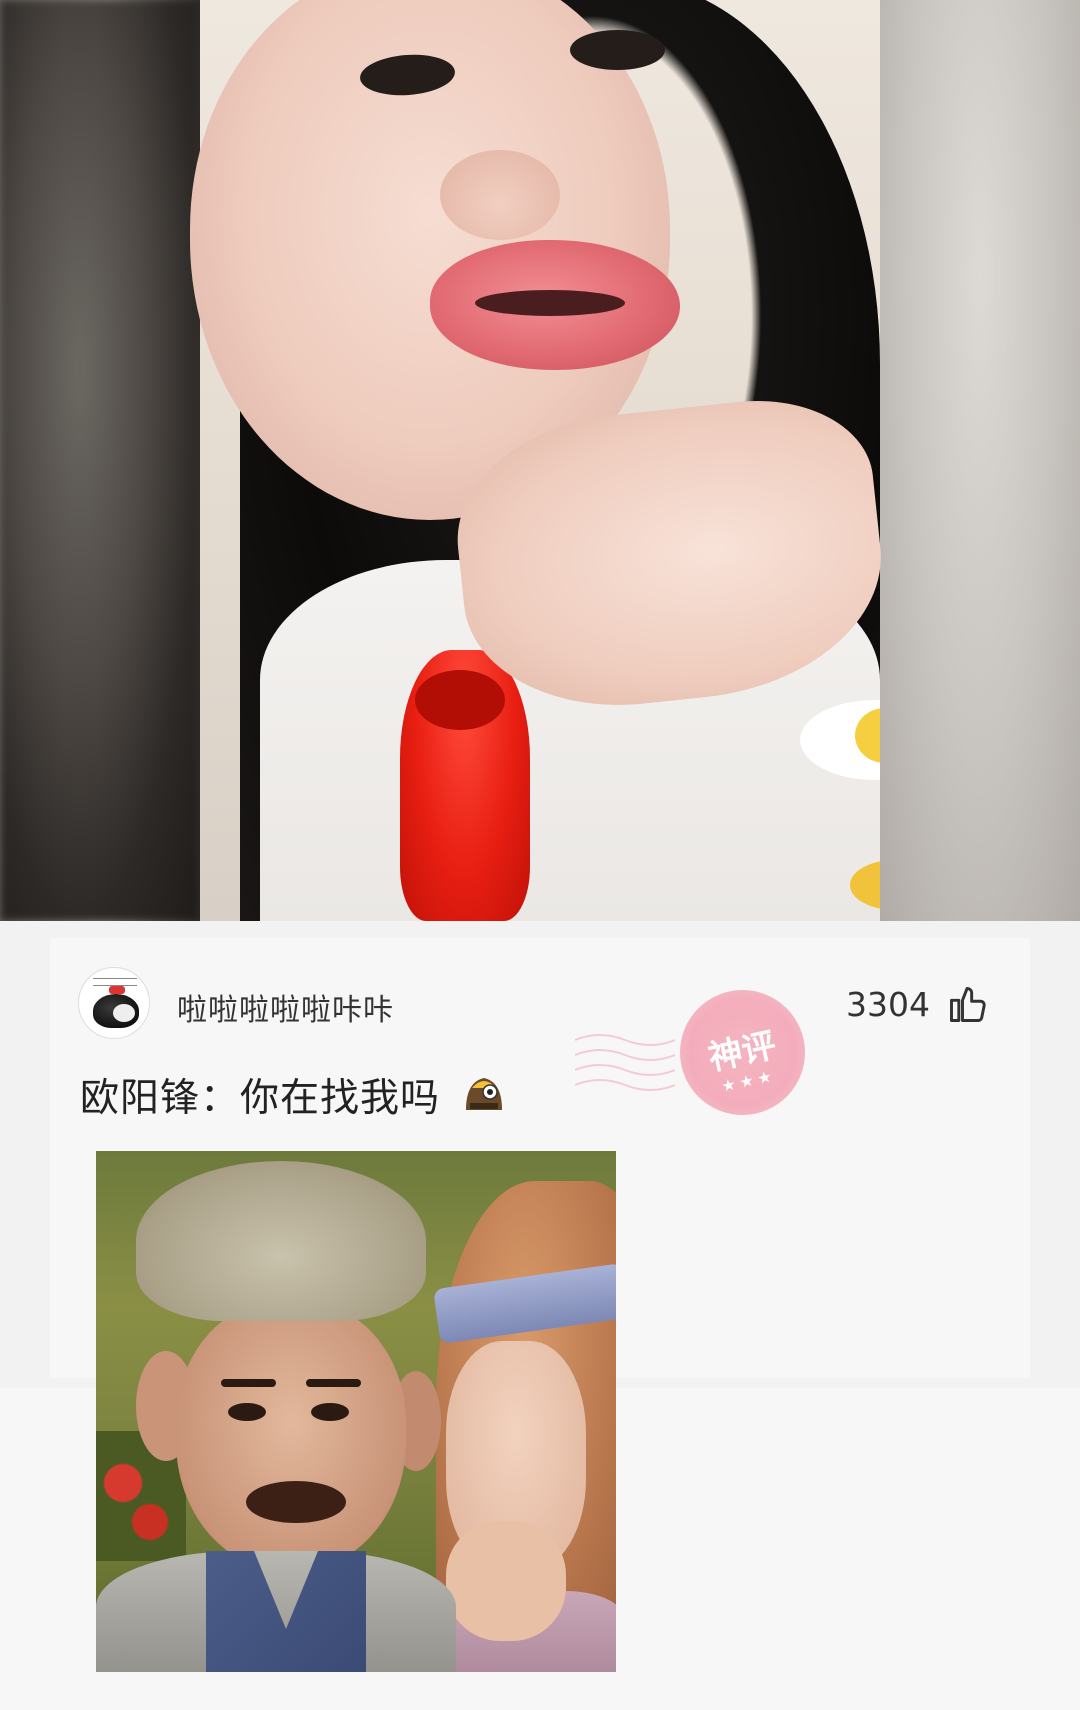 This screenshot has height=1710, width=1080. I want to click on user-avatar, so click(114, 1003).